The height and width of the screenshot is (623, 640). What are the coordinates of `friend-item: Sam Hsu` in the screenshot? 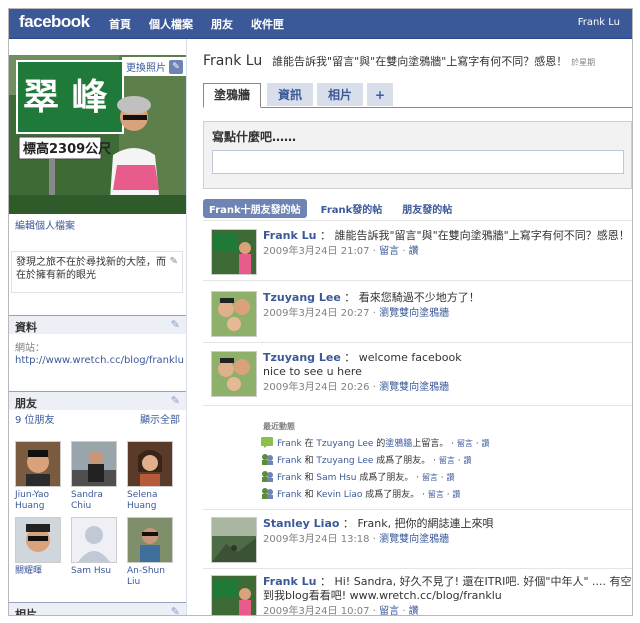 It's located at (96, 547).